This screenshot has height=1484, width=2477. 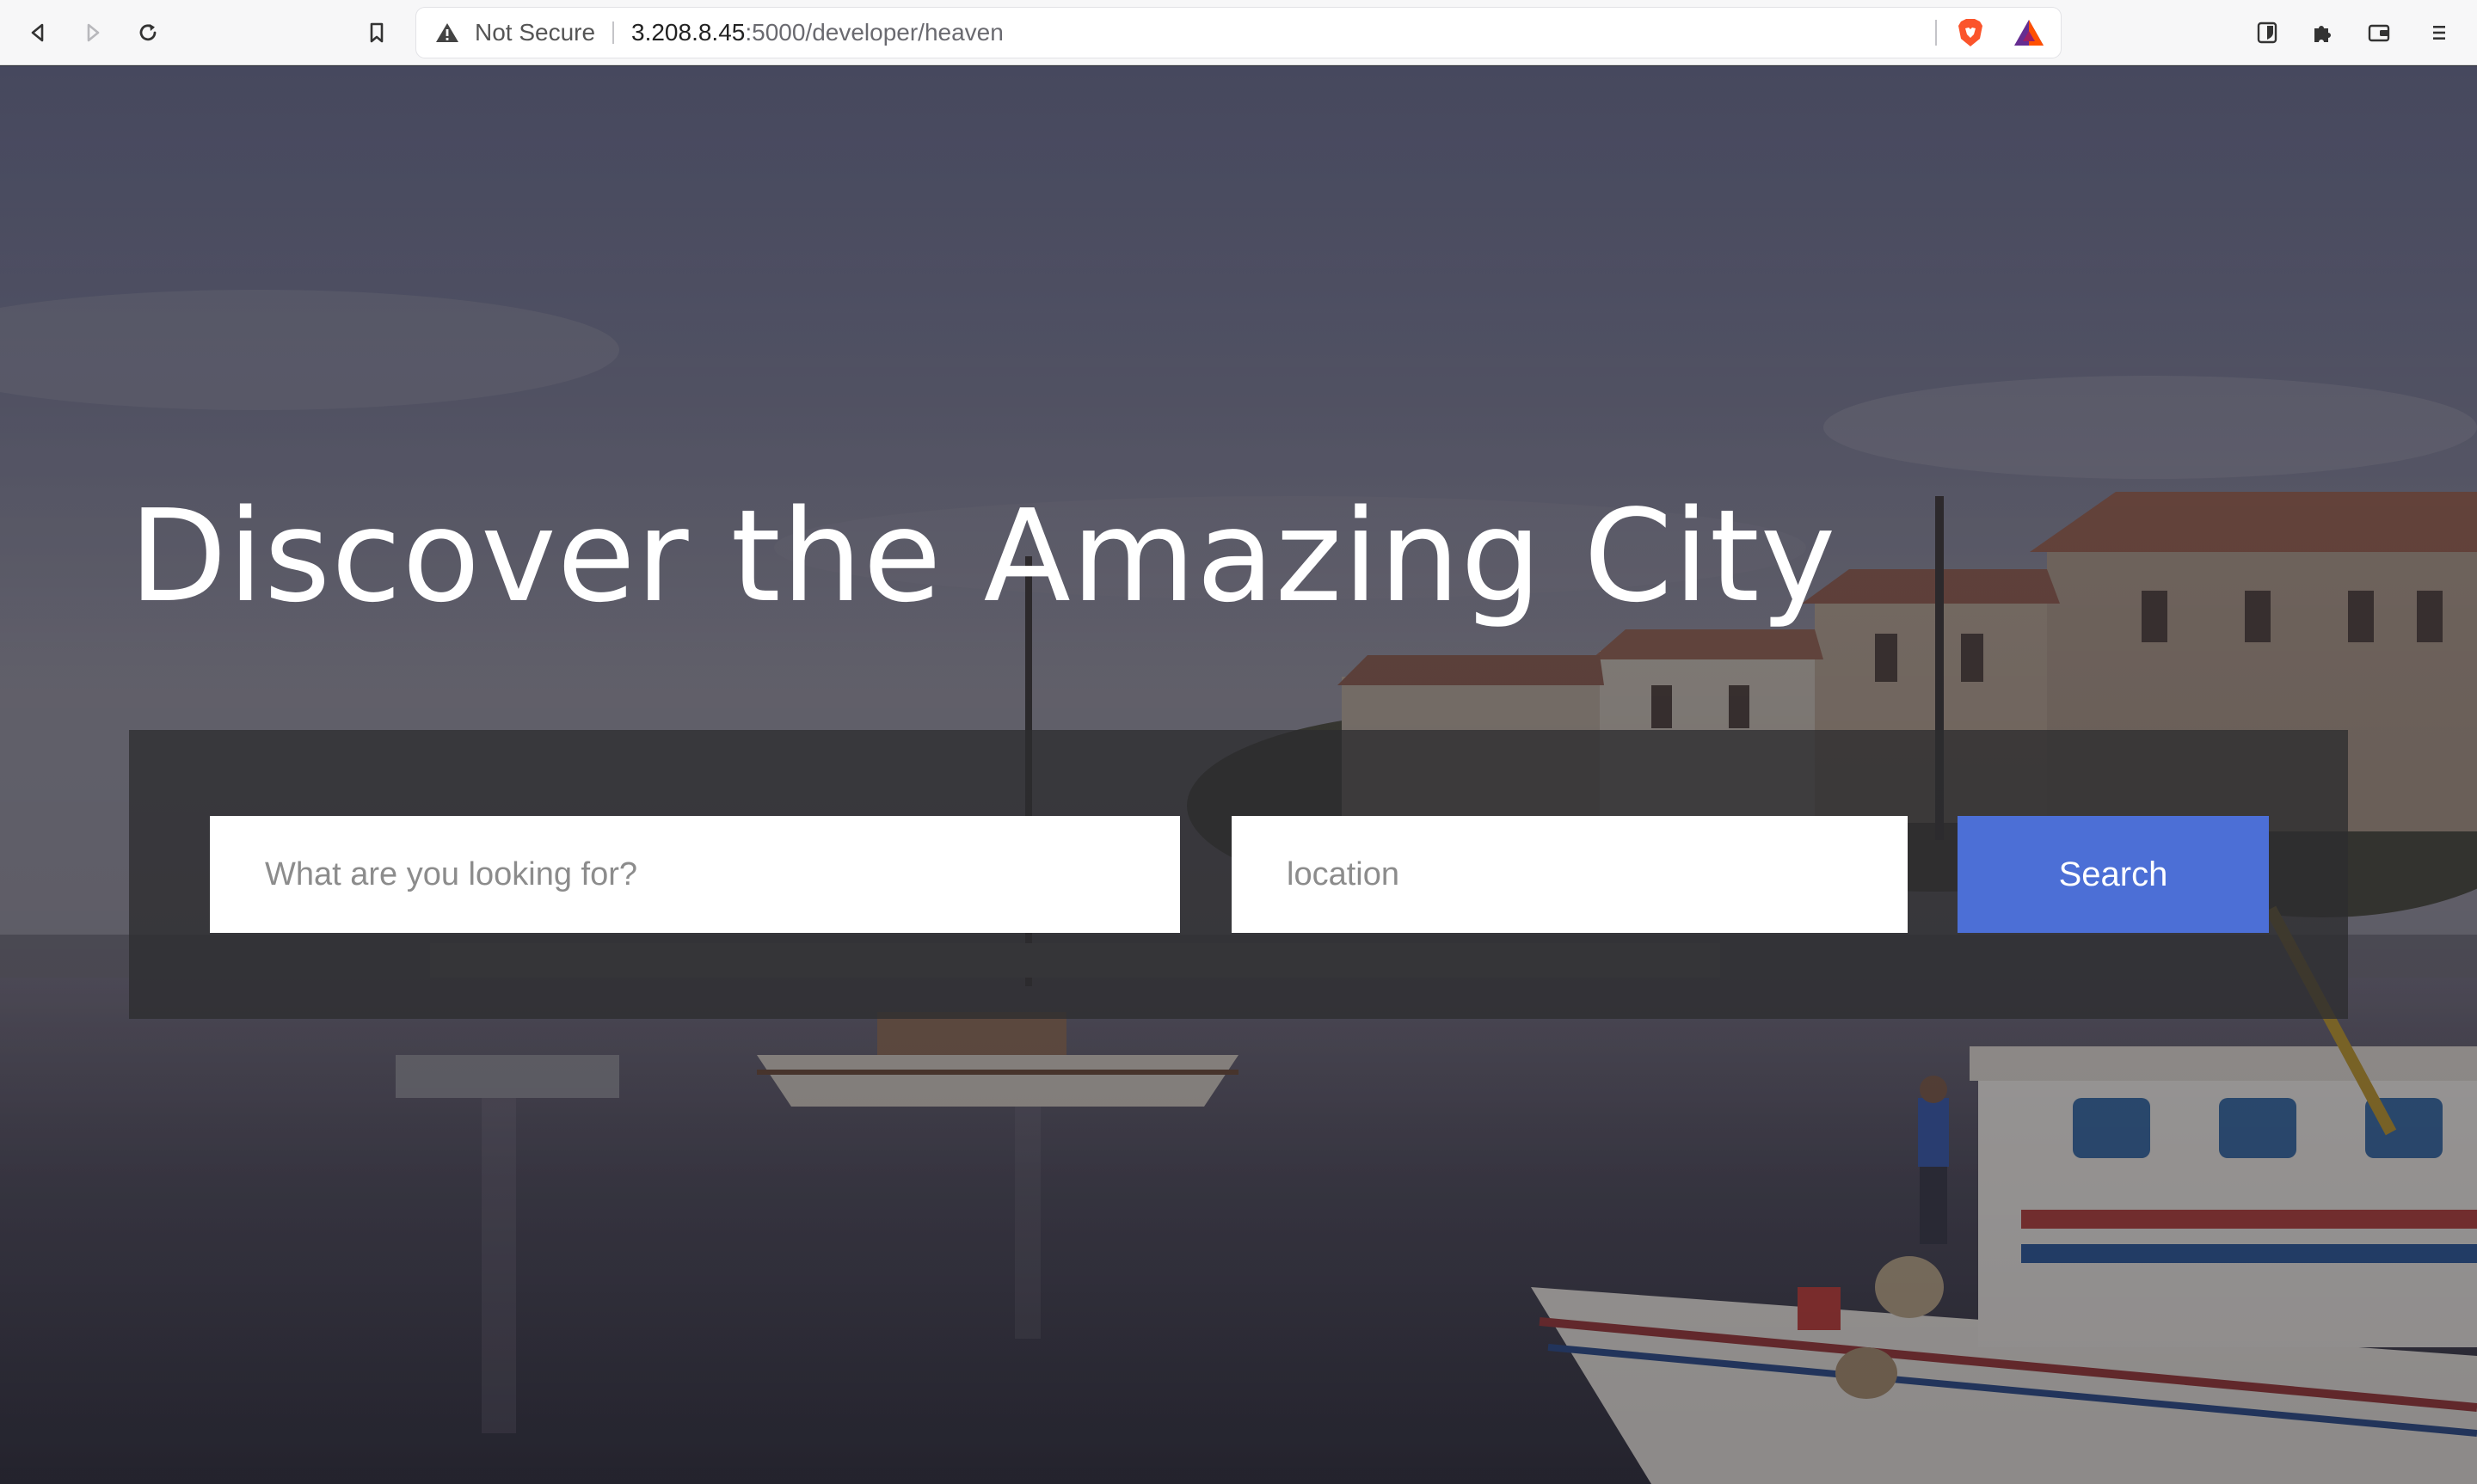 What do you see at coordinates (1971, 32) in the screenshot?
I see `brave-shields-icon` at bounding box center [1971, 32].